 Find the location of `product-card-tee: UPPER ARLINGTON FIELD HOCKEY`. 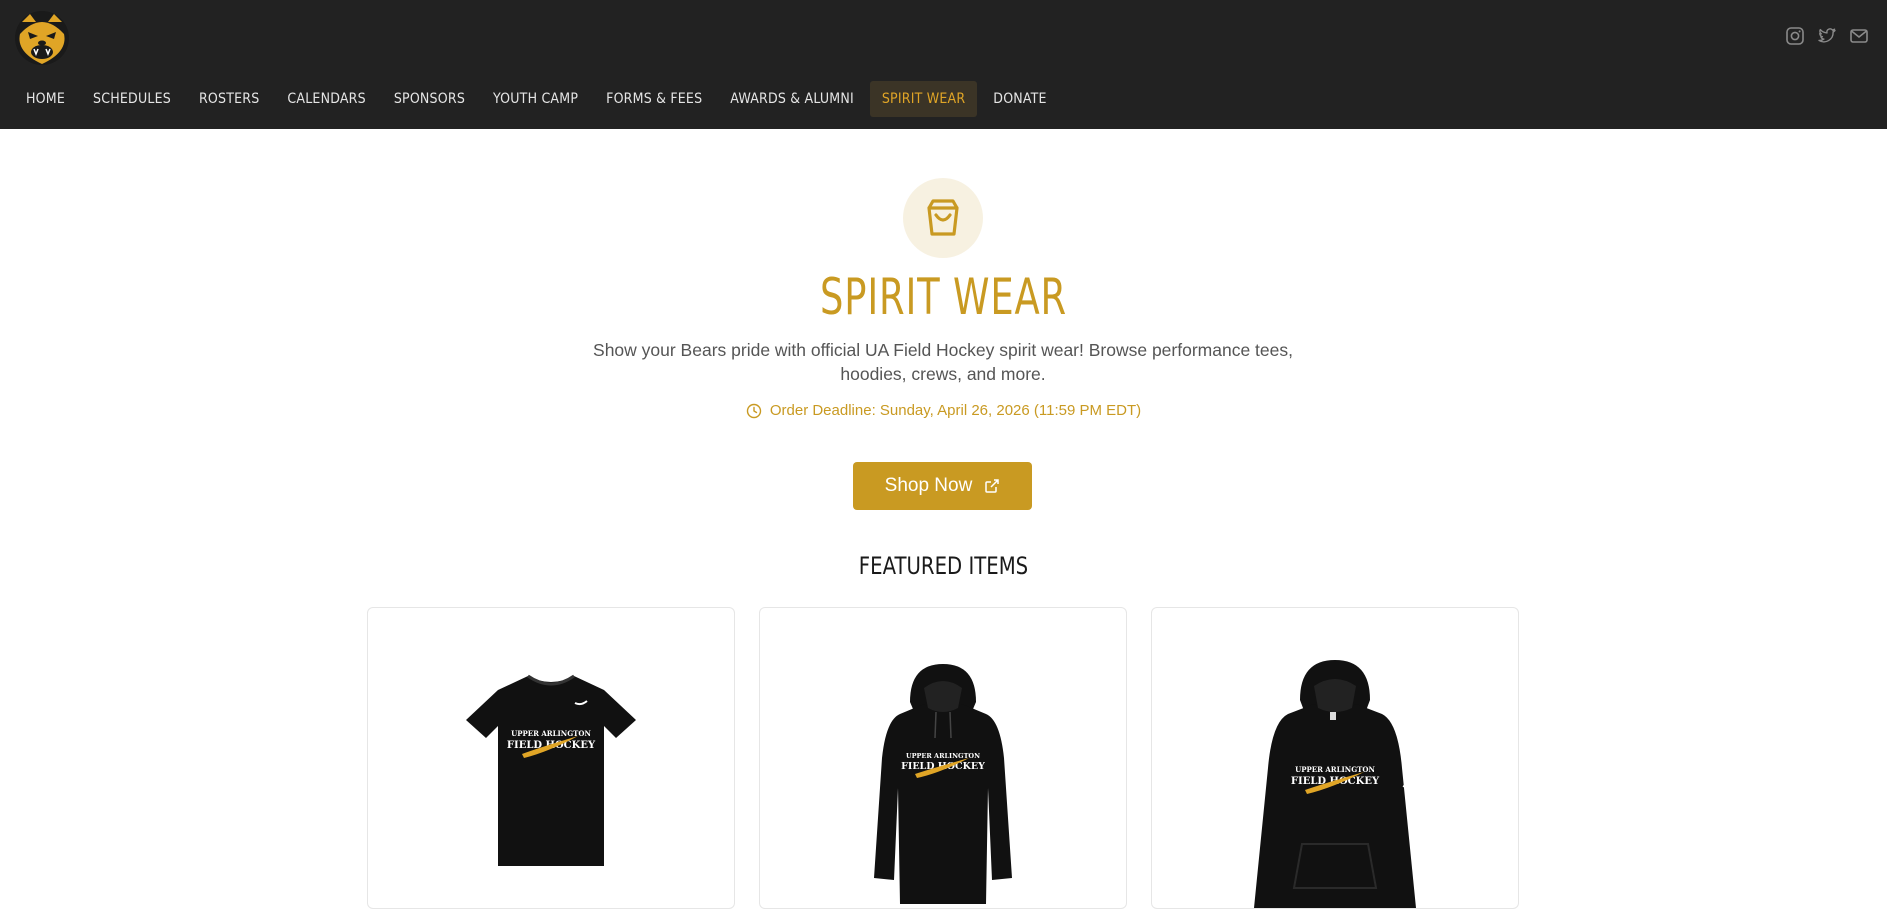

product-card-tee: UPPER ARLINGTON FIELD HOCKEY is located at coordinates (551, 758).